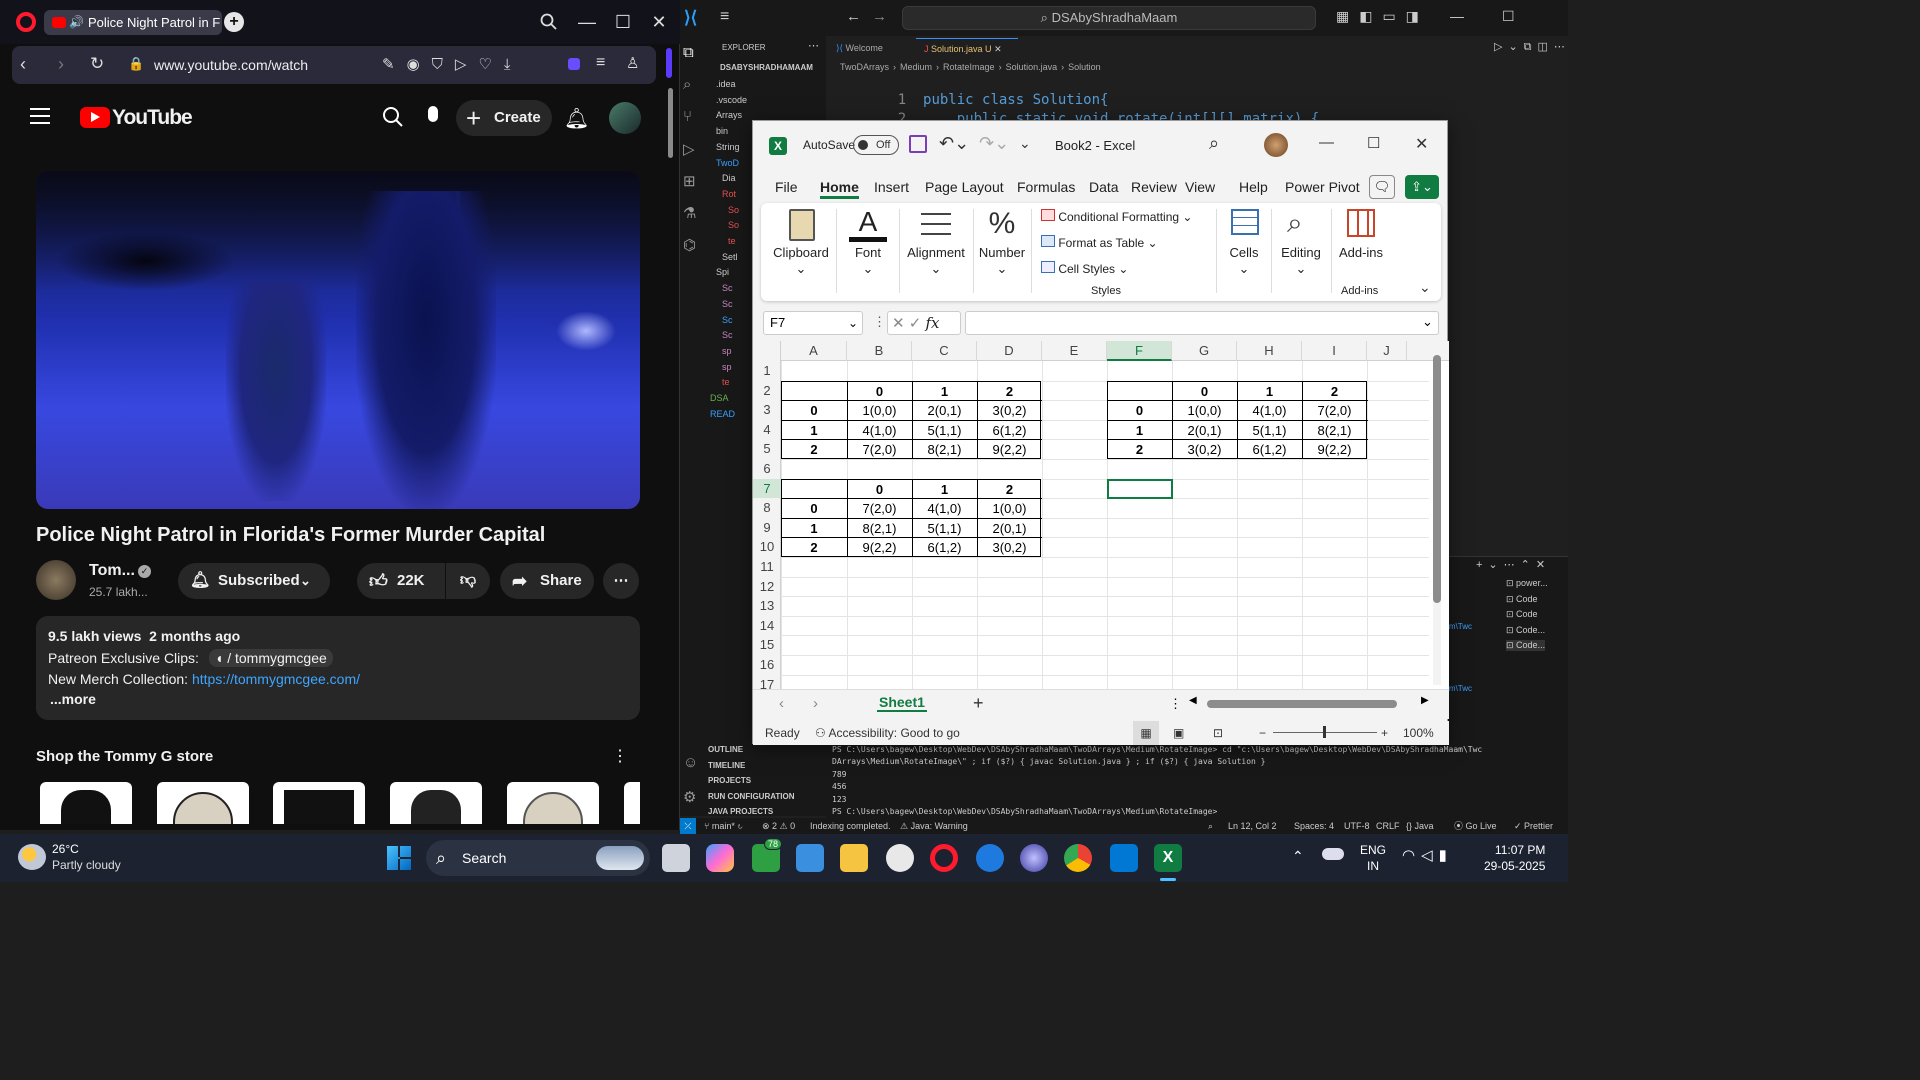 The width and height of the screenshot is (1920, 1080). What do you see at coordinates (1276, 145) in the screenshot?
I see `excel-avatar` at bounding box center [1276, 145].